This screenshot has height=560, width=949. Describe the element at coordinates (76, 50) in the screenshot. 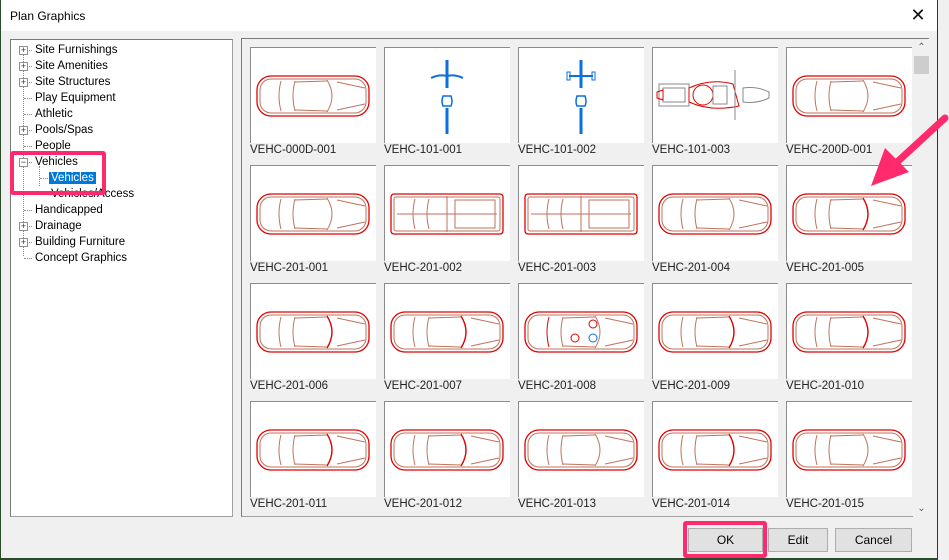

I see `tree-item: Site Furnishings` at that location.